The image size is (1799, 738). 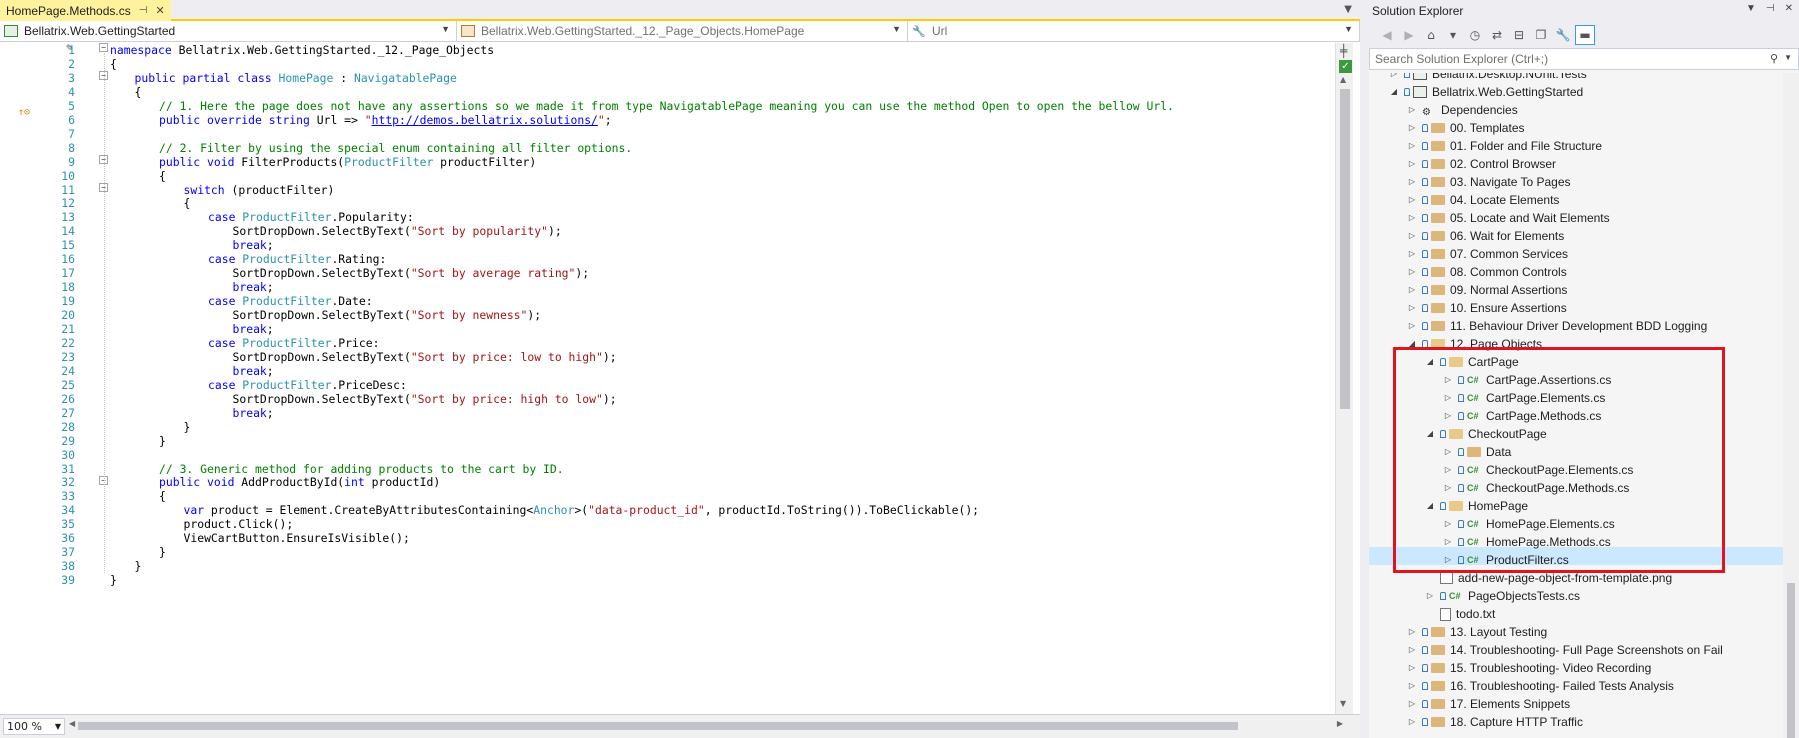 I want to click on preview-selected-icon: ▬, so click(x=1585, y=35).